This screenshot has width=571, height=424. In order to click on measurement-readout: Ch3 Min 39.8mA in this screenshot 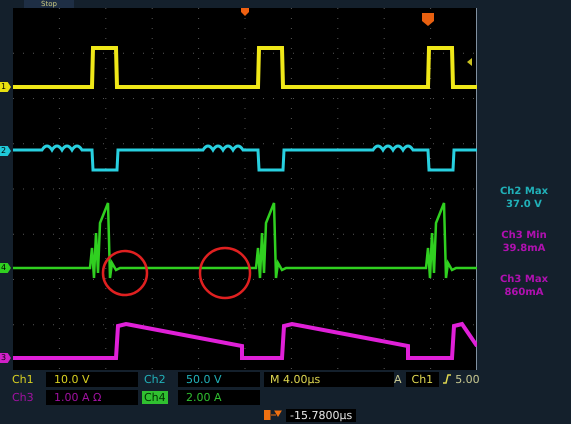, I will do `click(524, 242)`.